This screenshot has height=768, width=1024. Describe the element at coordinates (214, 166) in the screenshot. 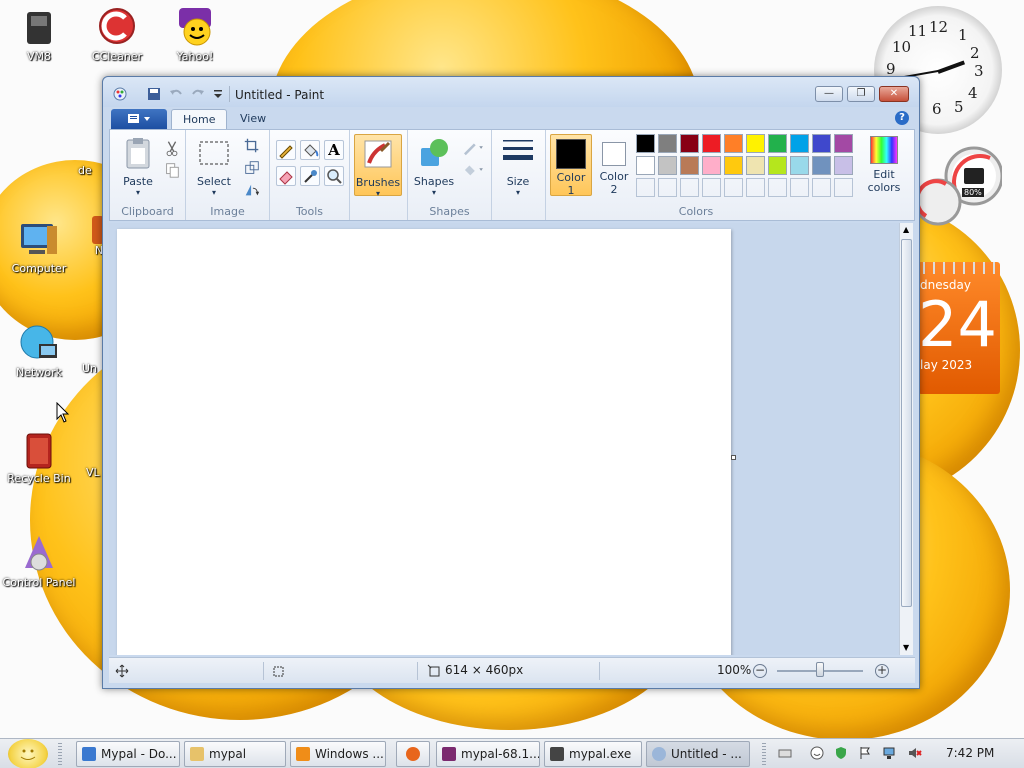

I see `select-button: Select ▾` at that location.